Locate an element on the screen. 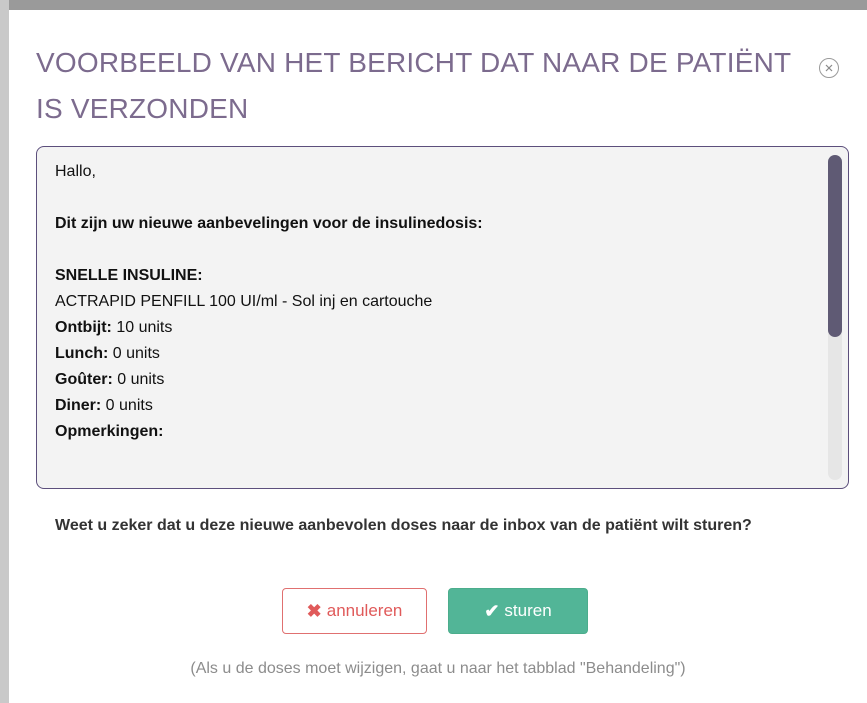  dose-row-lunch: Lunch: 0 units is located at coordinates (107, 353).